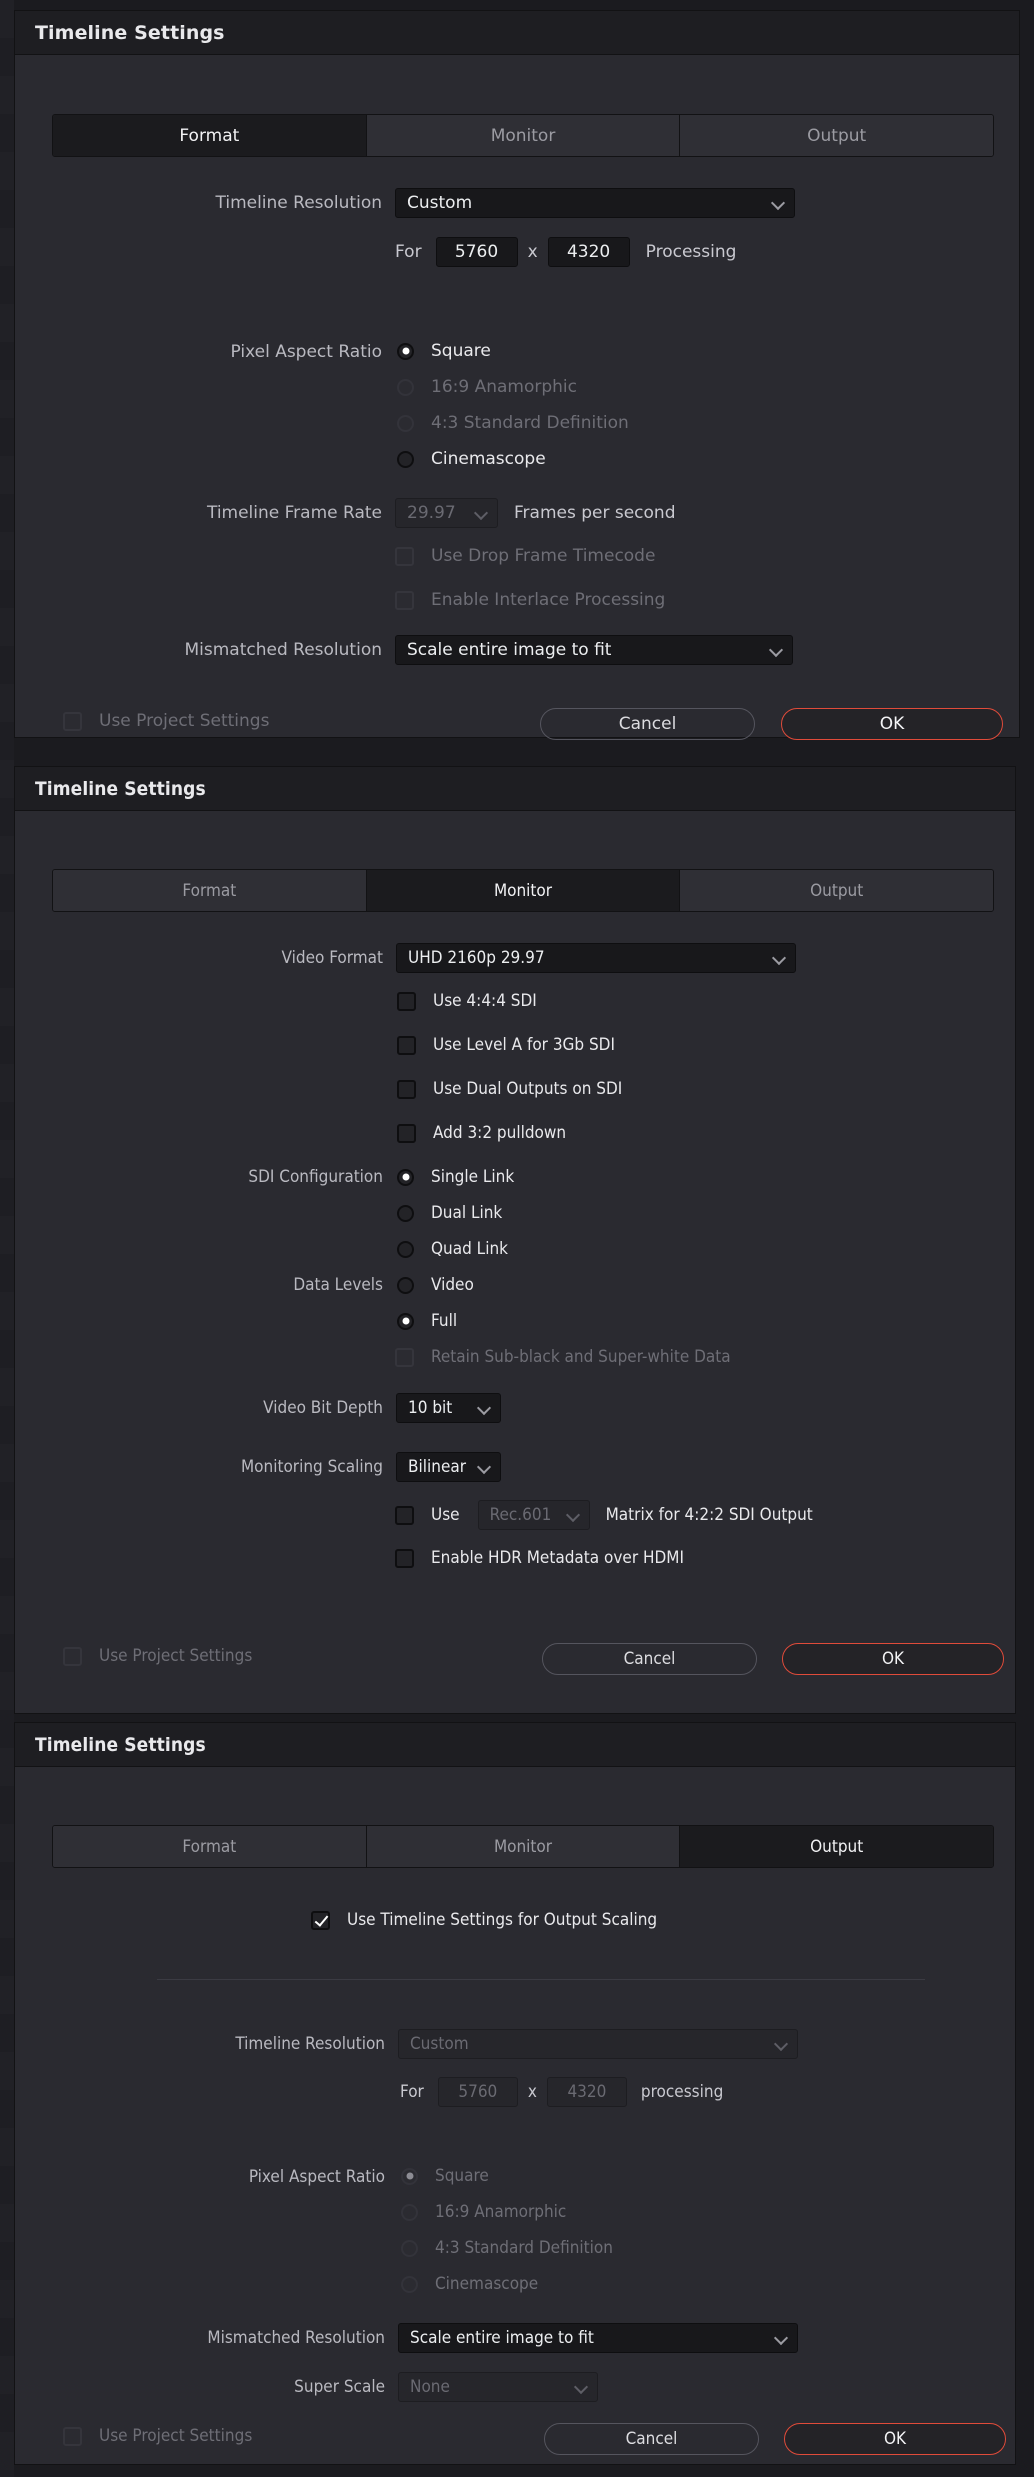 The width and height of the screenshot is (1034, 2477). I want to click on radio-quad-link-icon, so click(405, 1249).